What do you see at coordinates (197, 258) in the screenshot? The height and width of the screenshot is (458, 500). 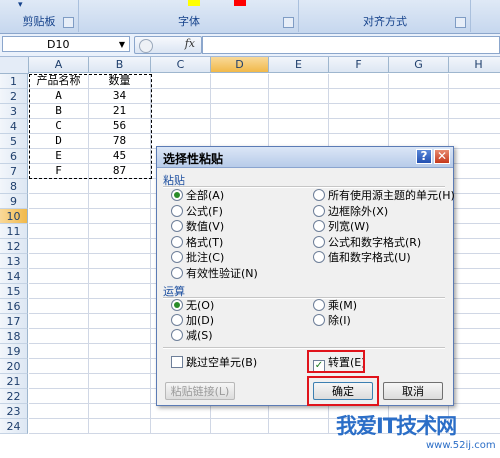 I see `radio-option: 批注(C)` at bounding box center [197, 258].